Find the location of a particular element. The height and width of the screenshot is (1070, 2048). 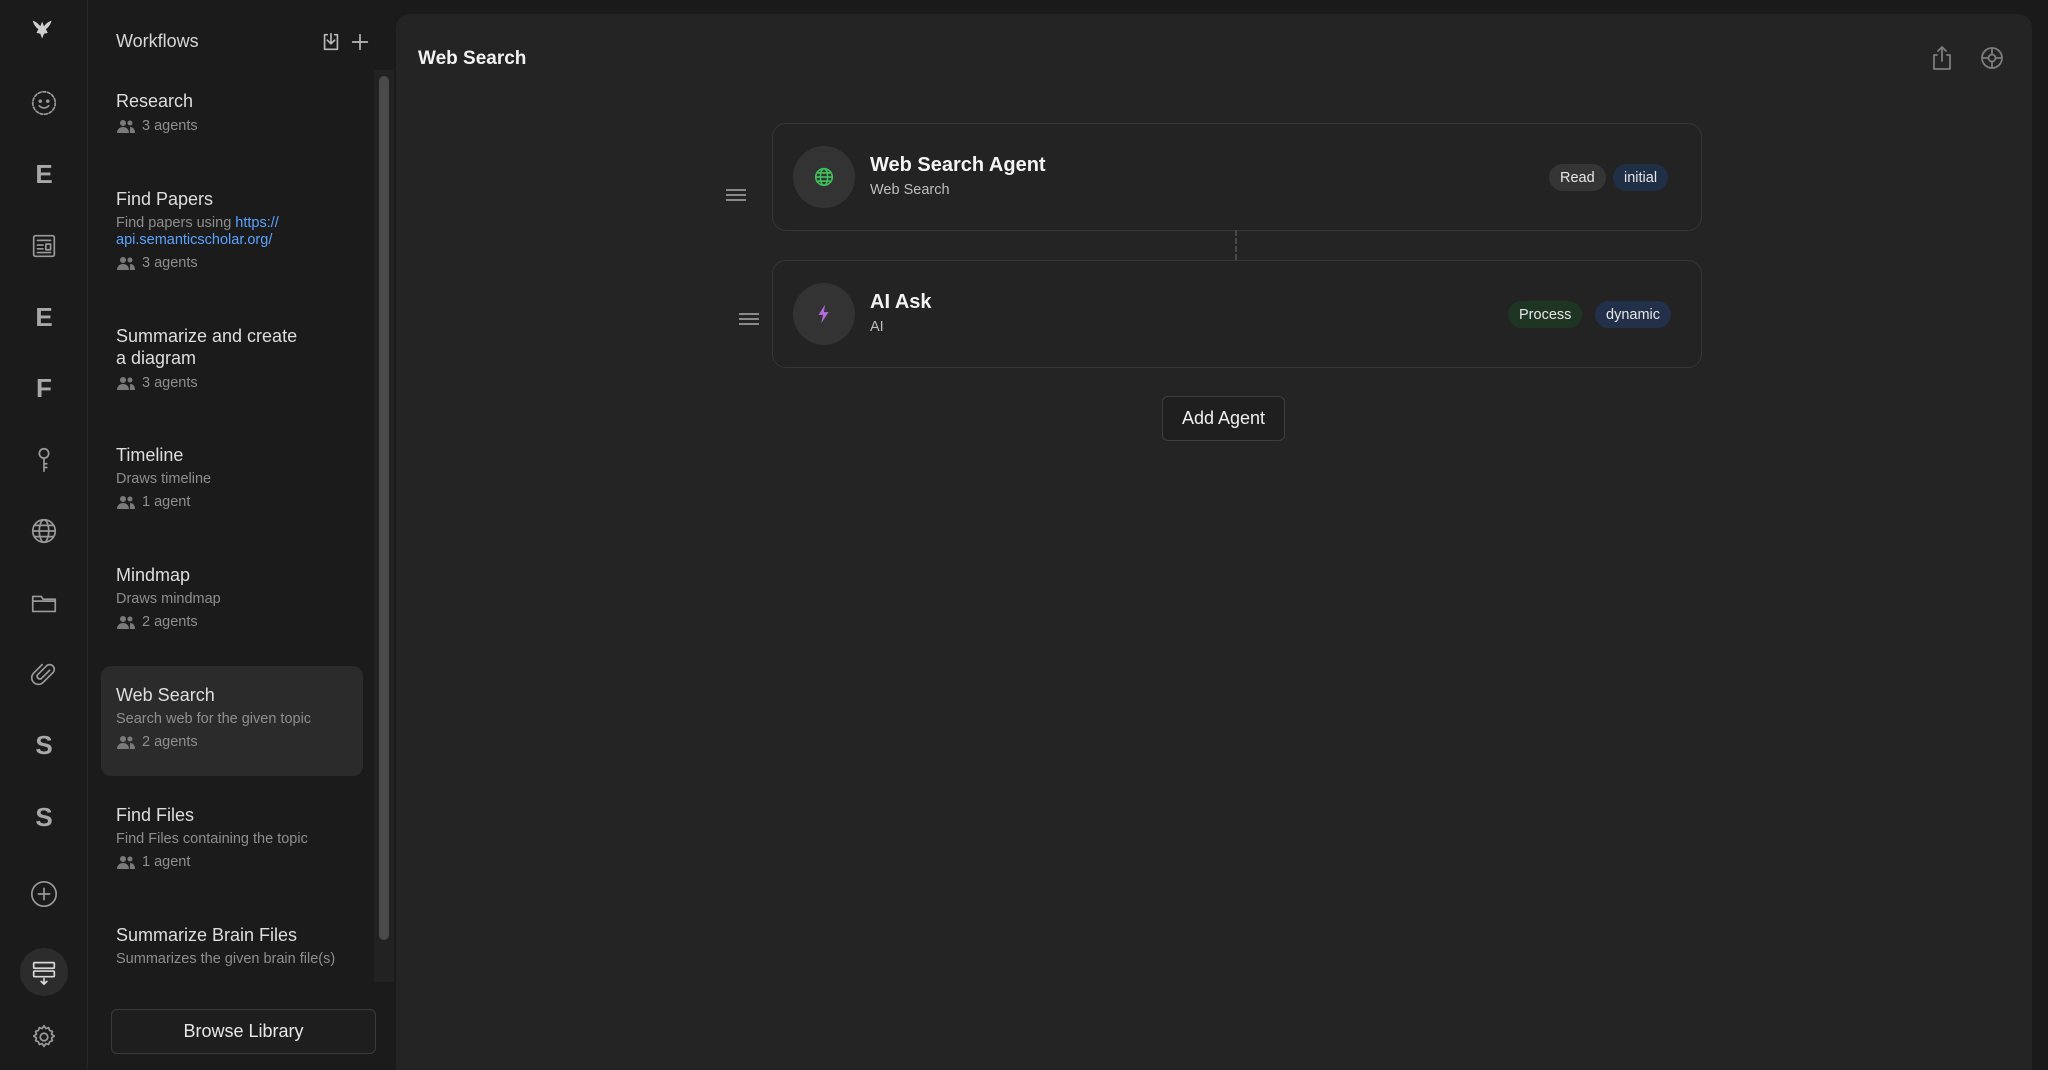

rail-letter-e-2: E is located at coordinates (44, 317).